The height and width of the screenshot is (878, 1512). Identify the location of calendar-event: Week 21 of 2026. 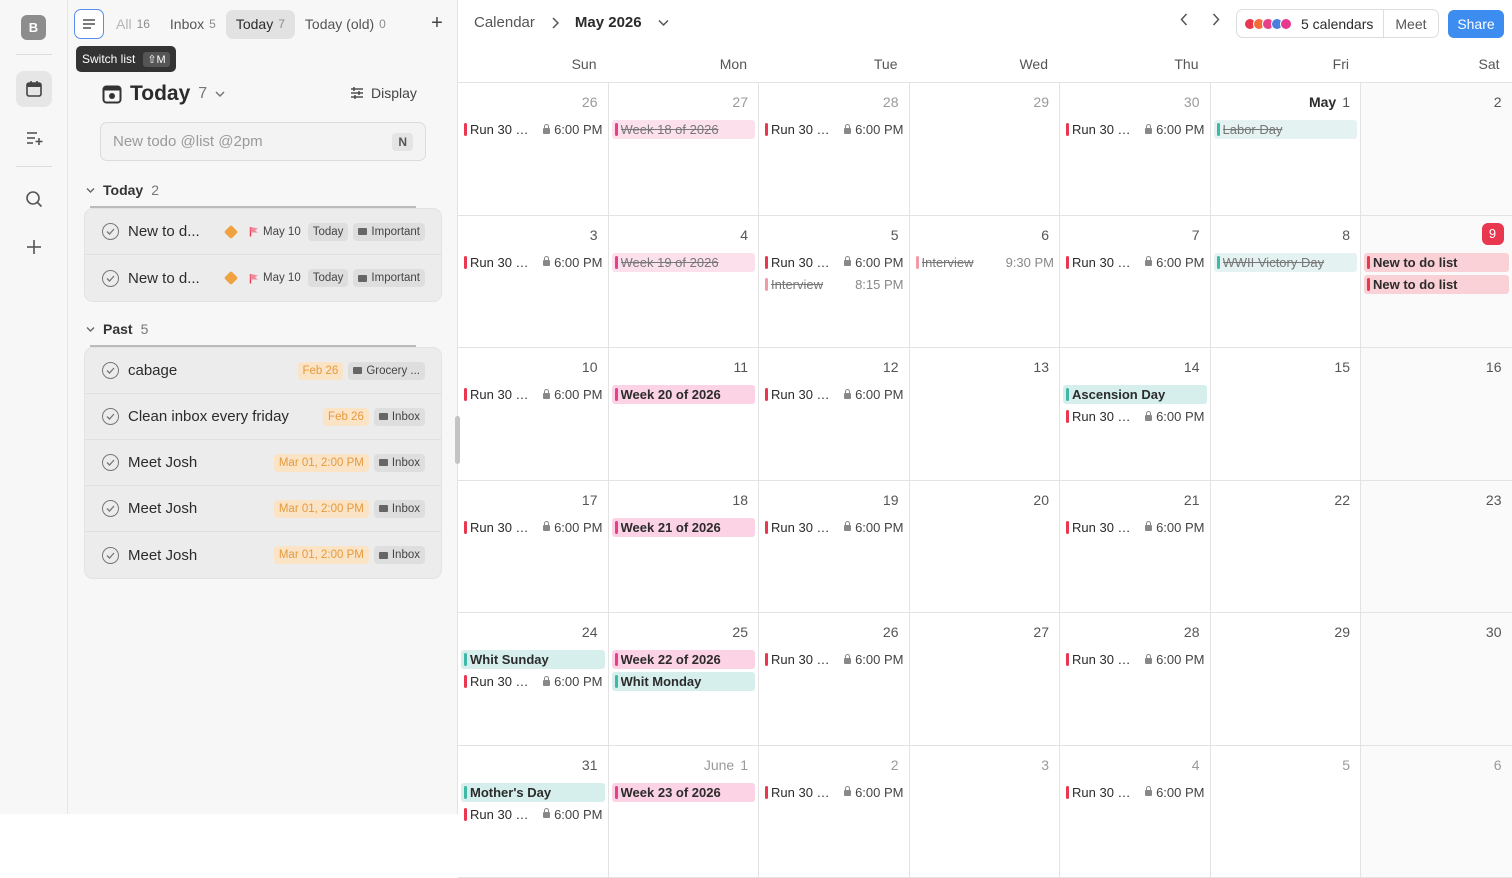
(684, 527).